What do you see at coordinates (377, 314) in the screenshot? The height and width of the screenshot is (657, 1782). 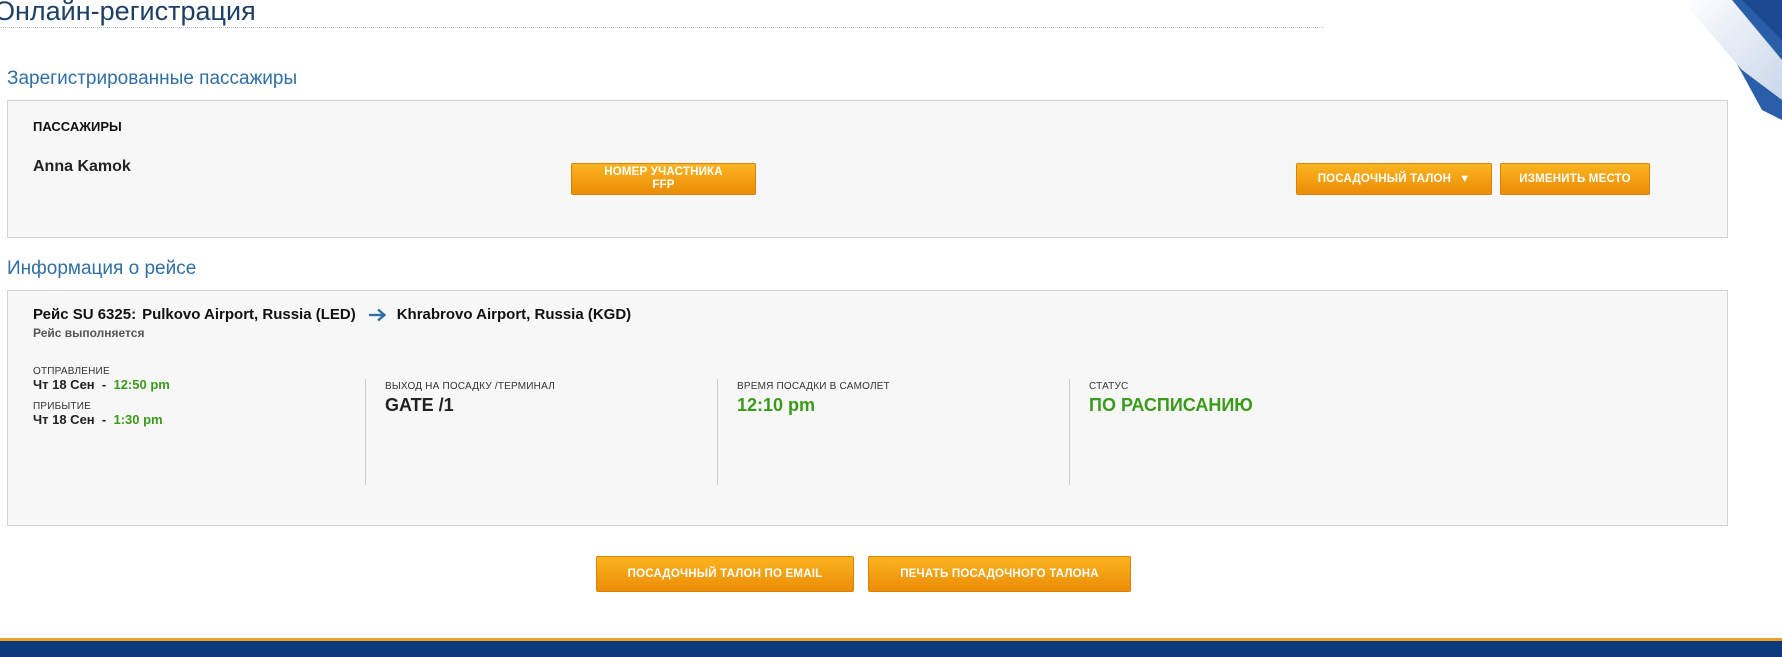 I see `arrow-right-icon` at bounding box center [377, 314].